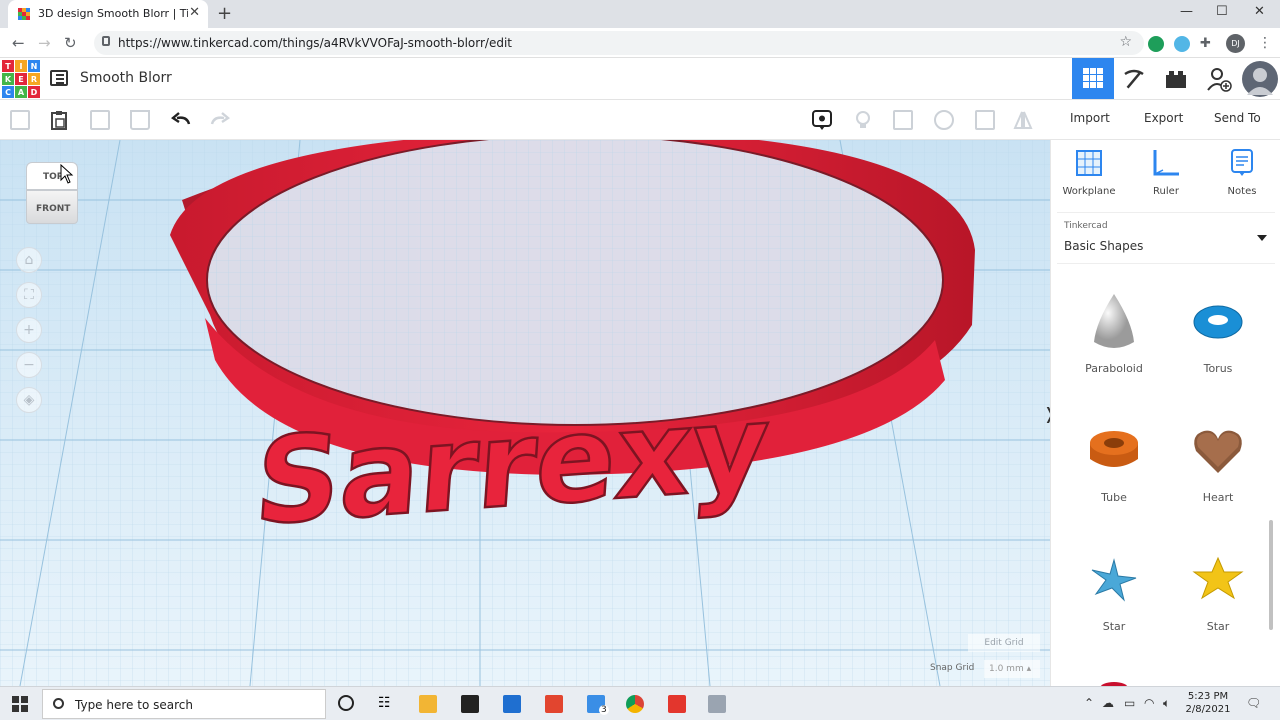 This screenshot has width=1280, height=720. I want to click on logo-letter: A, so click(21, 92).